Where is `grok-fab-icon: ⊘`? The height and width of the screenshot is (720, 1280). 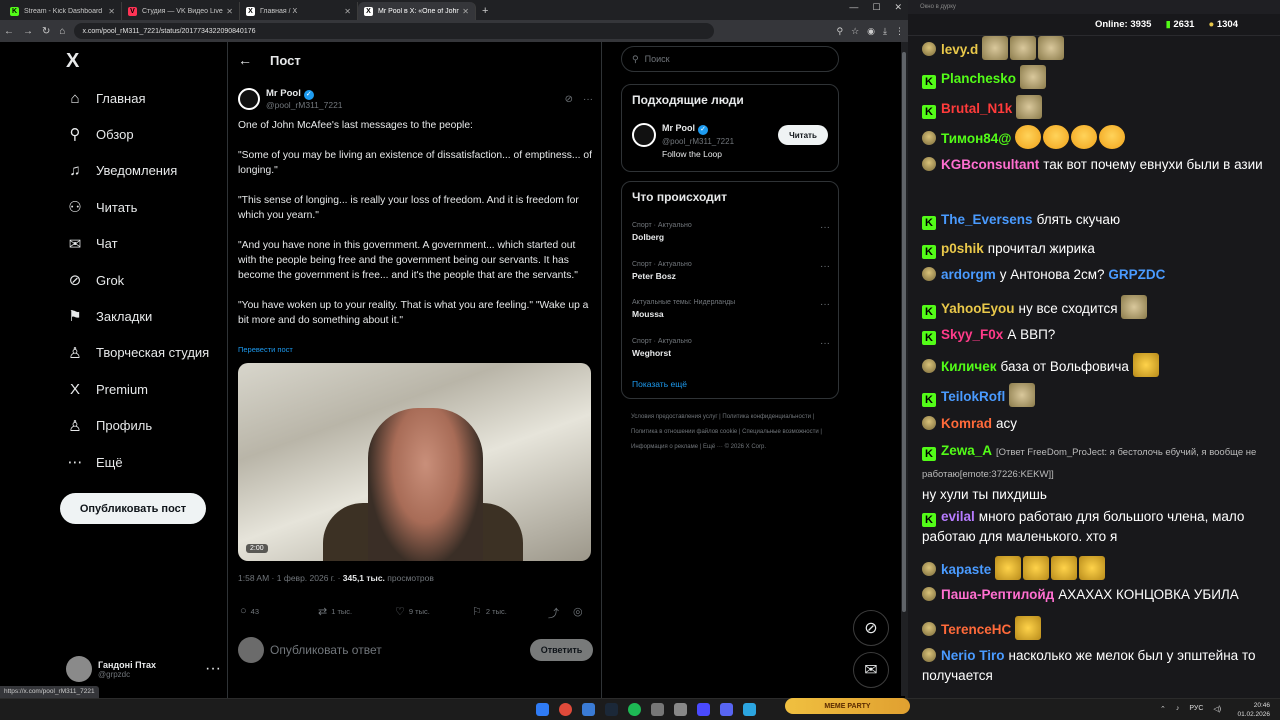 grok-fab-icon: ⊘ is located at coordinates (871, 628).